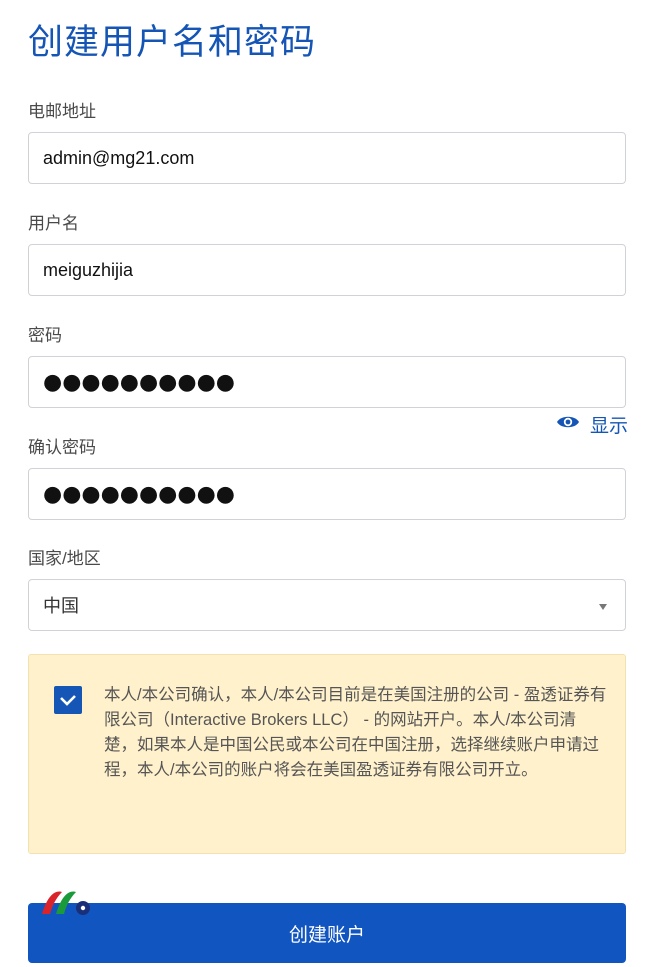 The width and height of the screenshot is (653, 967). I want to click on show-password-toggle: 显示, so click(592, 424).